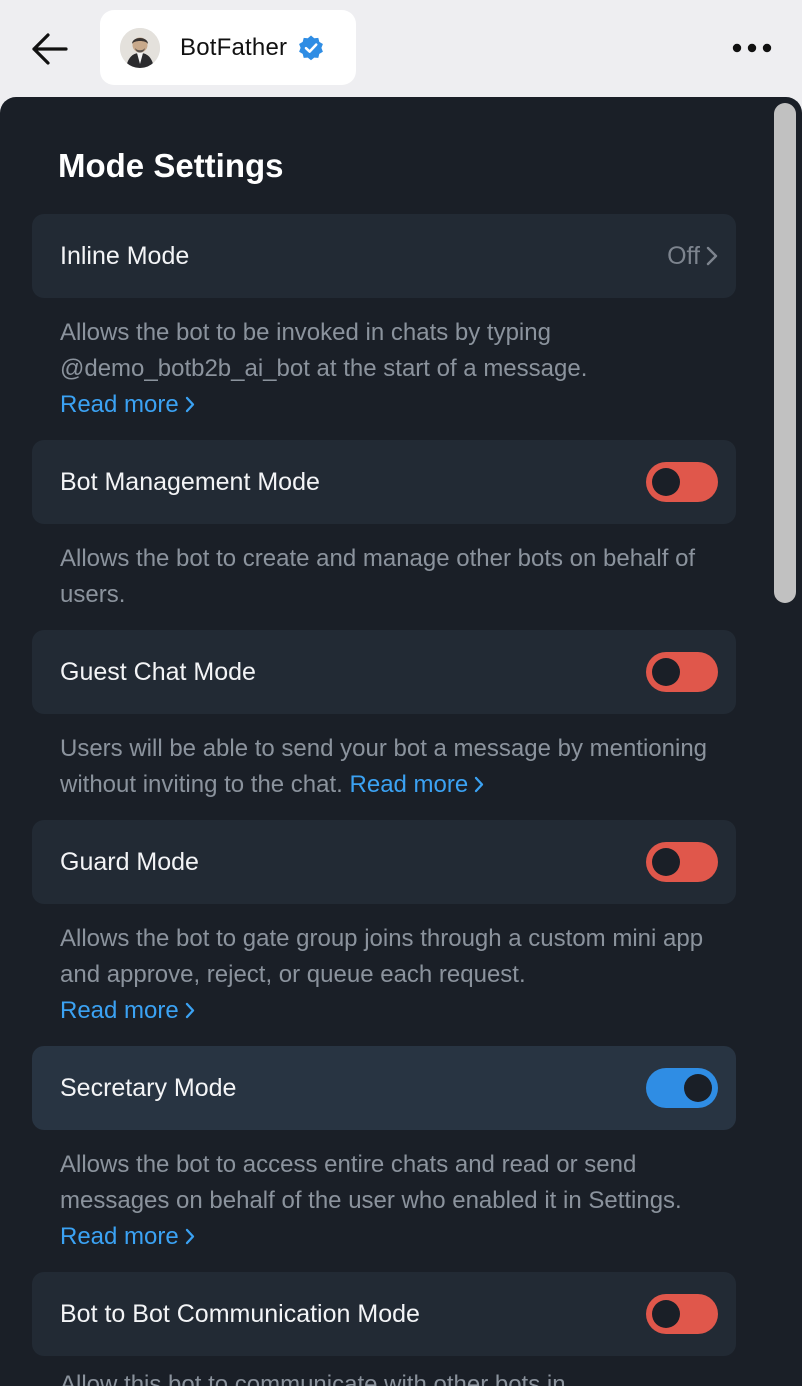  What do you see at coordinates (682, 862) in the screenshot?
I see `guard-mode-toggle` at bounding box center [682, 862].